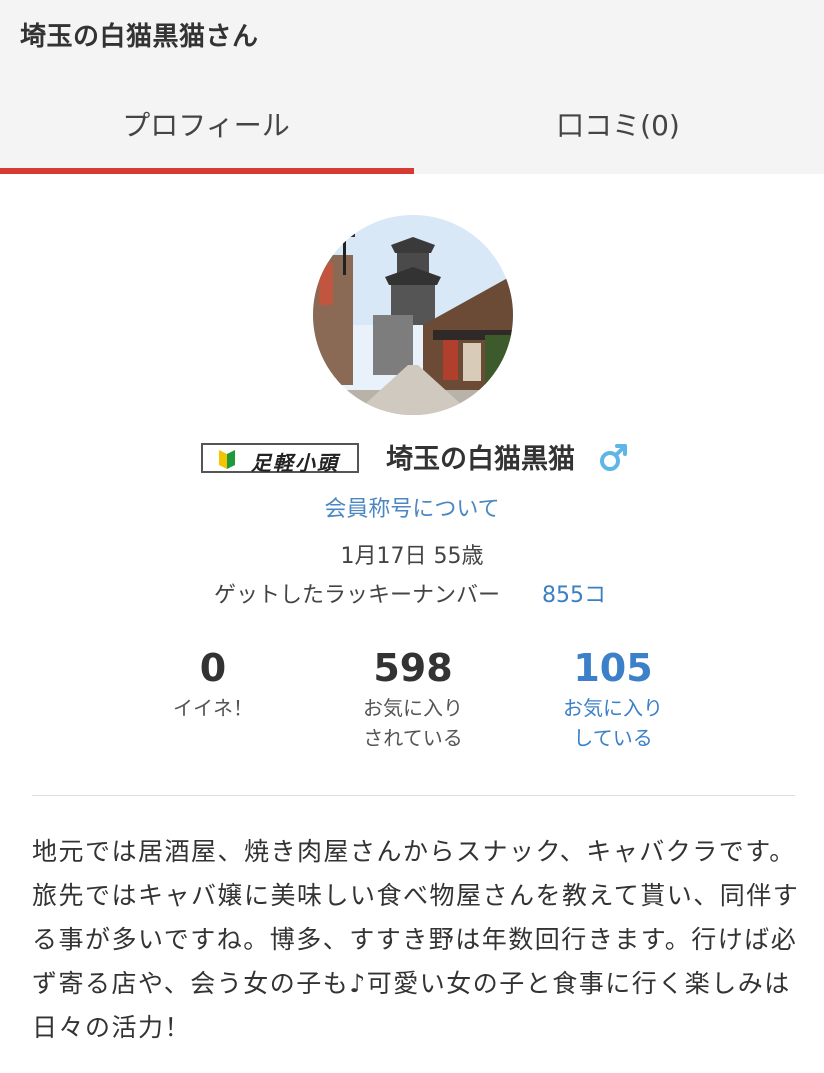 Image resolution: width=824 pixels, height=1073 pixels. Describe the element at coordinates (613, 708) in the screenshot. I see `stat-favoriting-label-line1: お気に入り` at that location.